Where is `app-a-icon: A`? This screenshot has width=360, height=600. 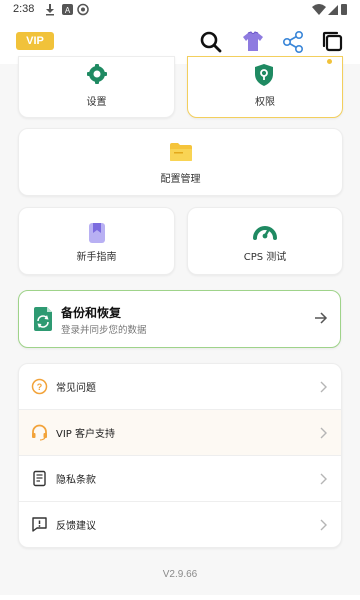 app-a-icon: A is located at coordinates (67, 9).